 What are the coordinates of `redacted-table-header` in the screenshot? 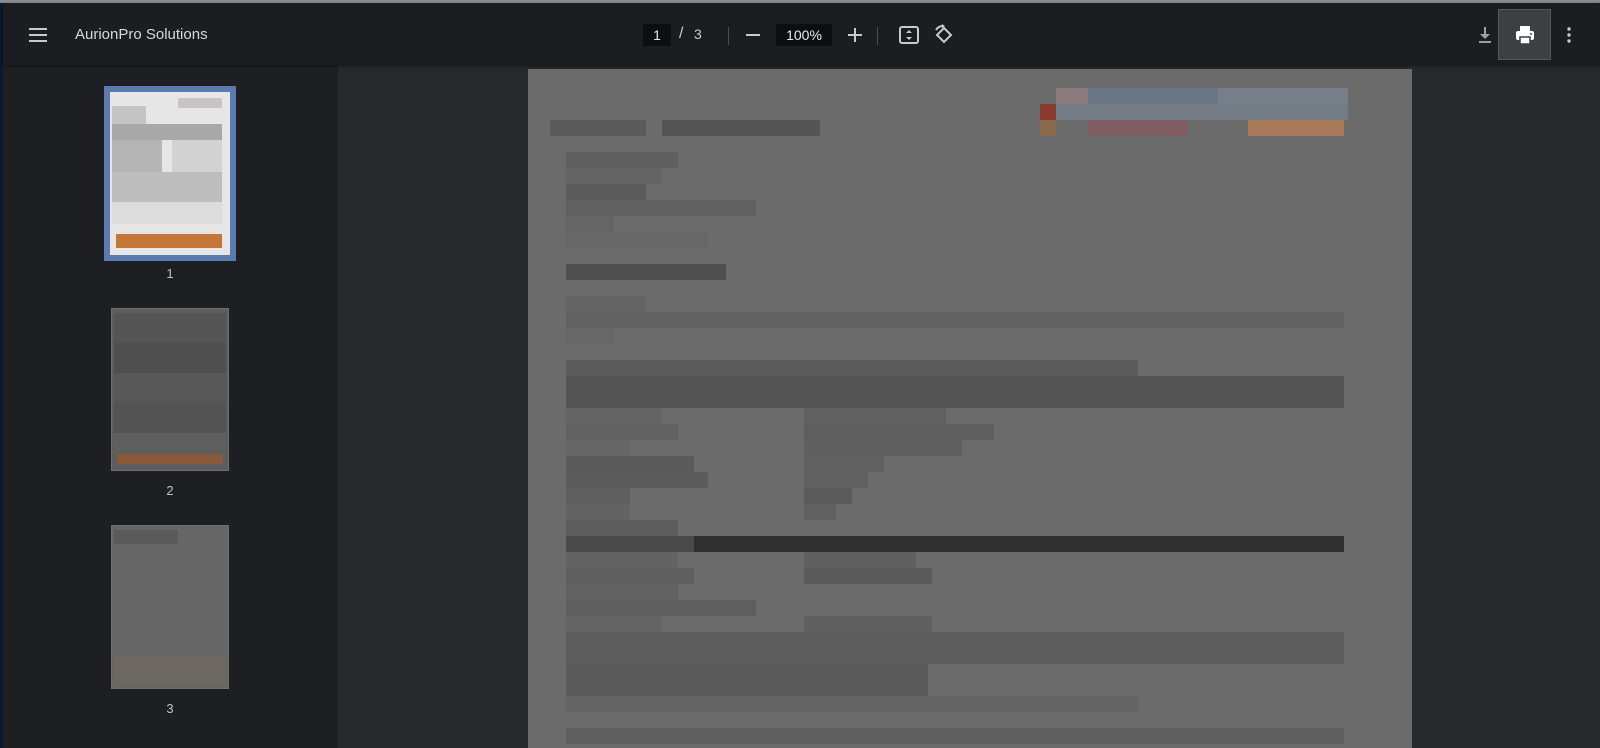 It's located at (955, 392).